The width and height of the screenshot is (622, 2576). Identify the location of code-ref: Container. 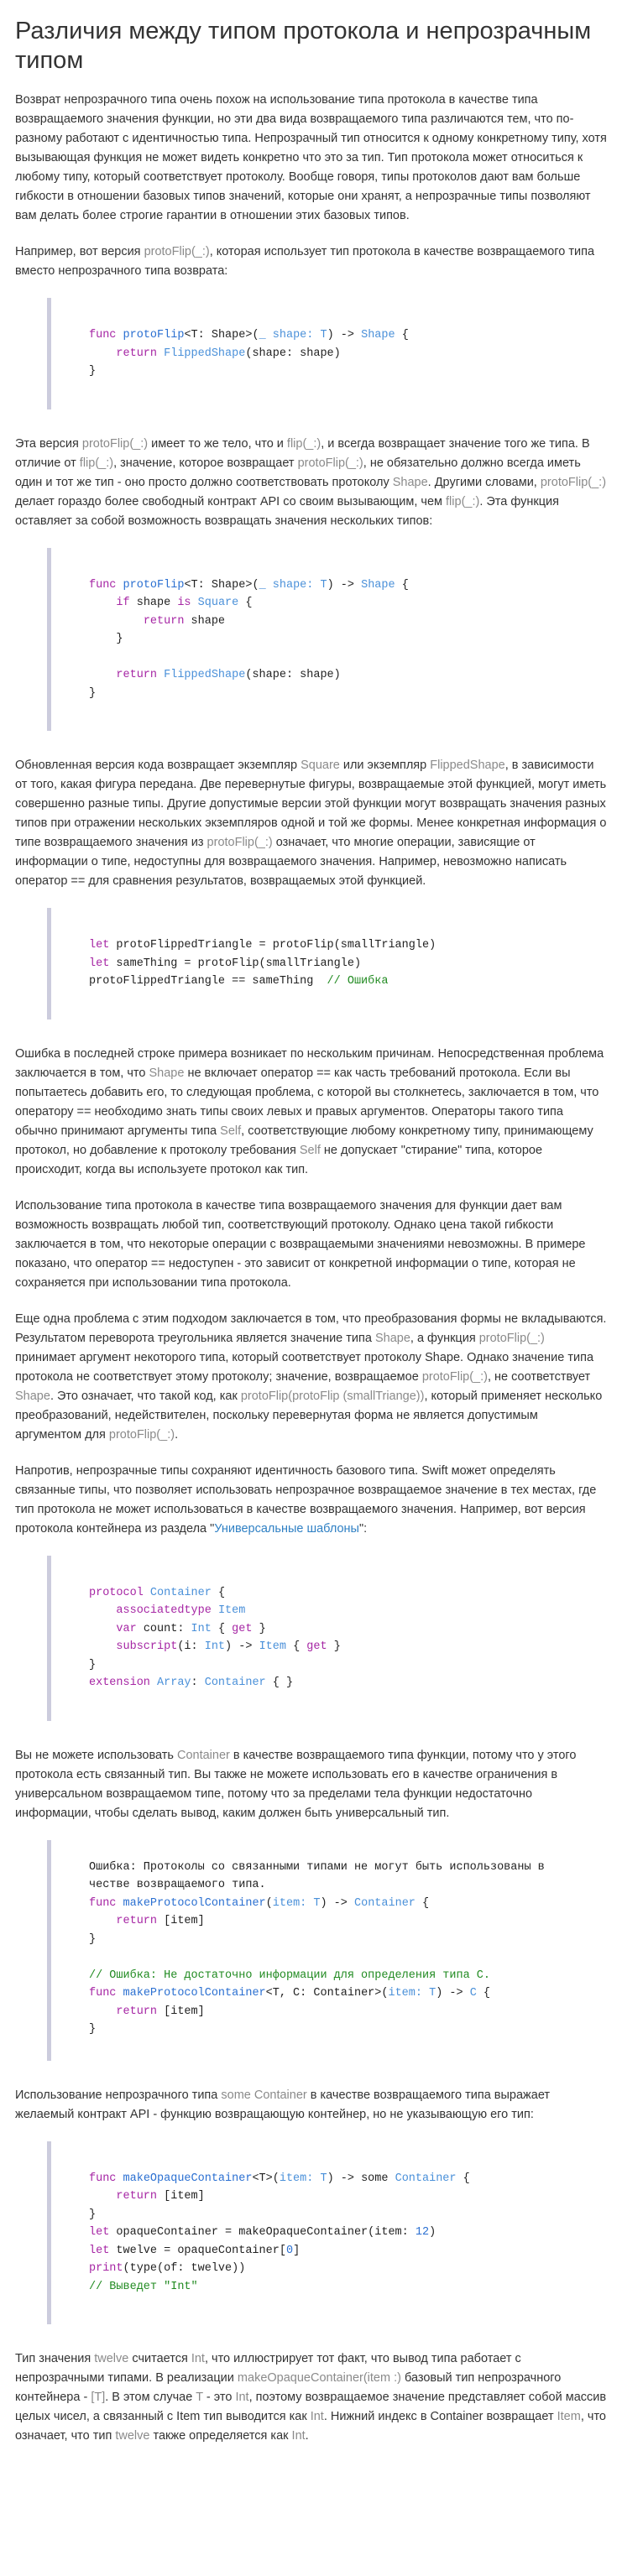
(203, 1755).